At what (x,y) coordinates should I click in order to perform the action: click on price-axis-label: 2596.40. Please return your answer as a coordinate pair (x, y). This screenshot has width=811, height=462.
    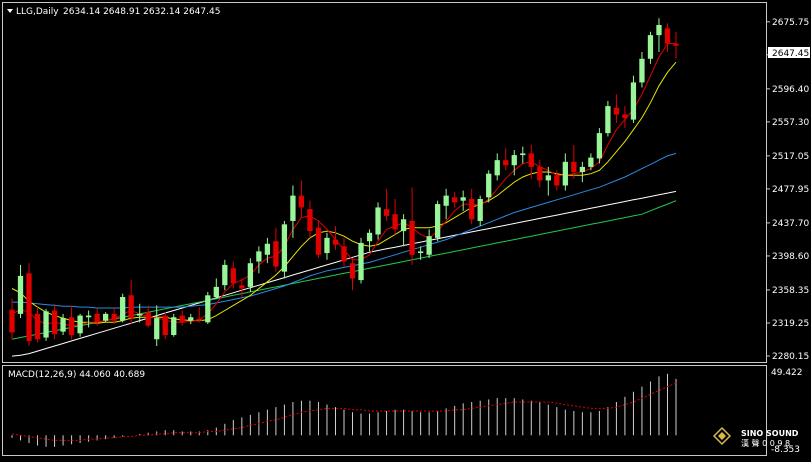
    Looking at the image, I should click on (790, 90).